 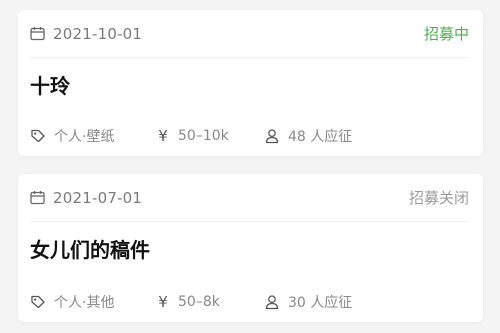 I want to click on job-title: 女儿们的稿件, so click(x=90, y=248).